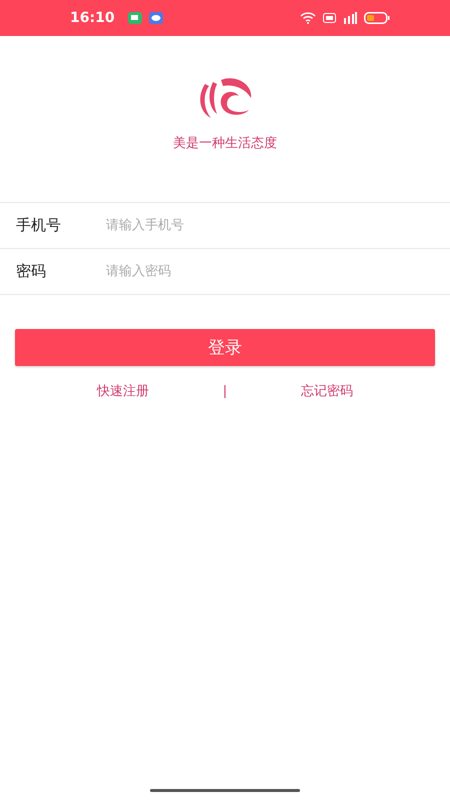 This screenshot has width=450, height=800. I want to click on message-icon, so click(155, 18).